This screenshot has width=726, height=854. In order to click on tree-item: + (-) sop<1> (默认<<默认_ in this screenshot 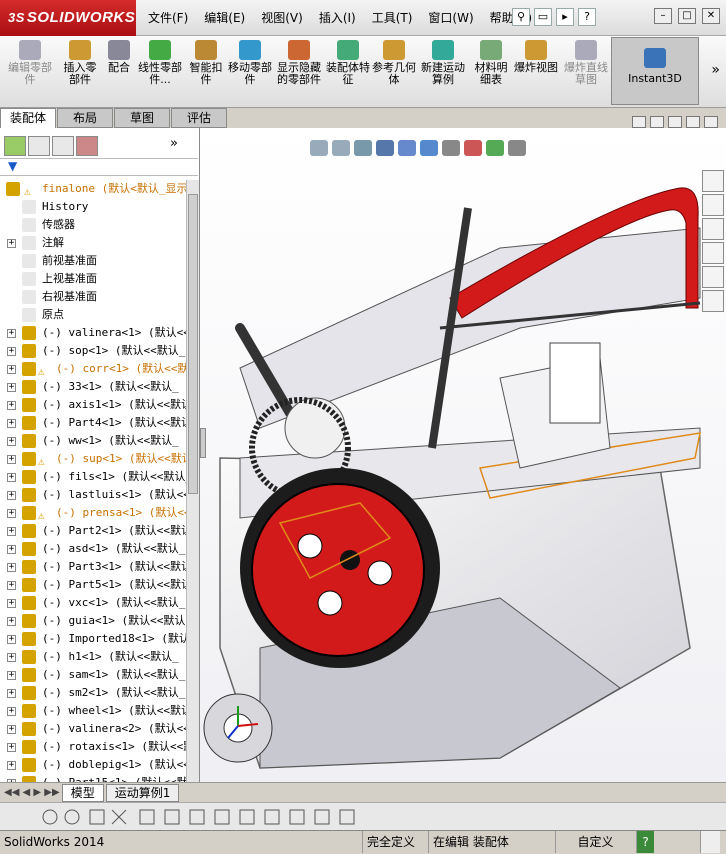, I will do `click(93, 351)`.